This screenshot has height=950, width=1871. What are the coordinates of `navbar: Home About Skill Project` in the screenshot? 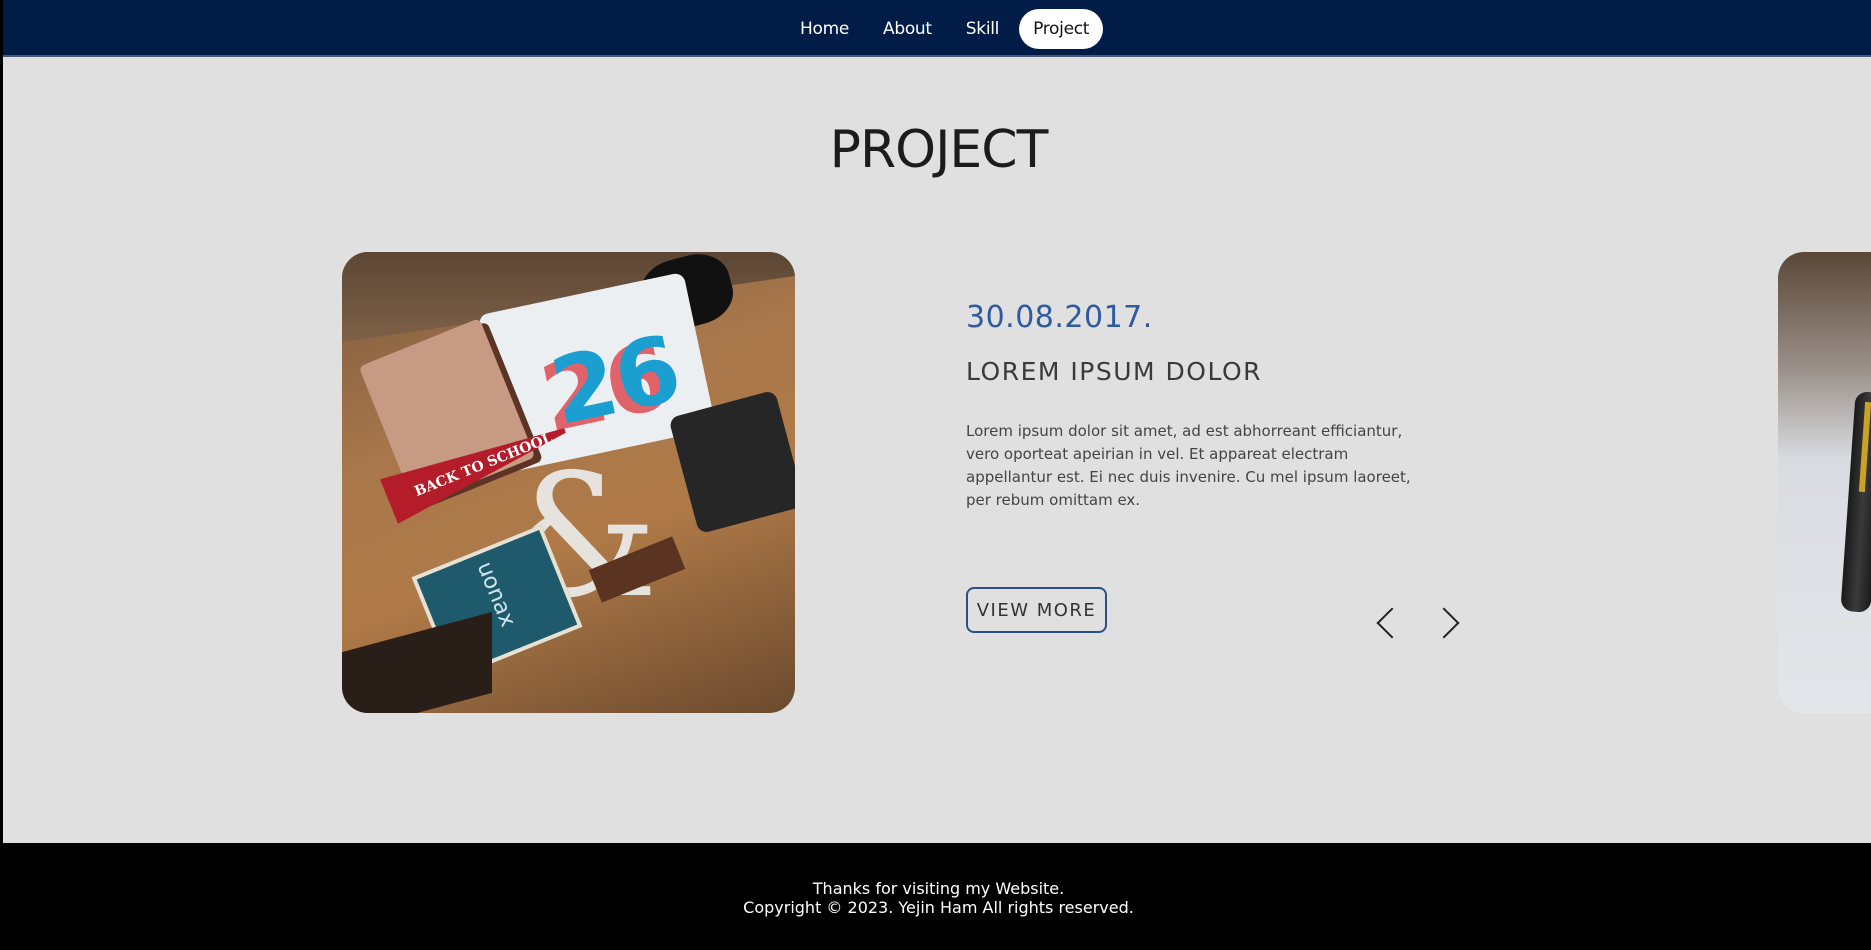 It's located at (937, 28).